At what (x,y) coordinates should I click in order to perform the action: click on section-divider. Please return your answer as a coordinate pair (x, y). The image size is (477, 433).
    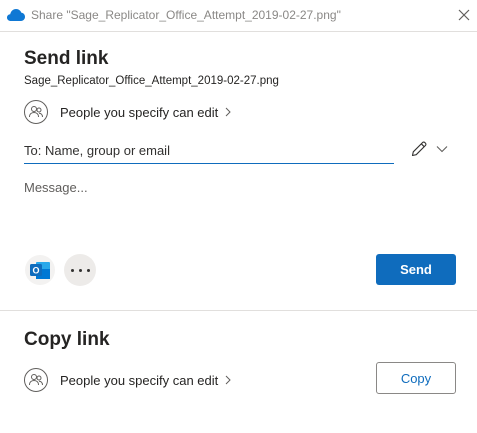
    Looking at the image, I should click on (238, 310).